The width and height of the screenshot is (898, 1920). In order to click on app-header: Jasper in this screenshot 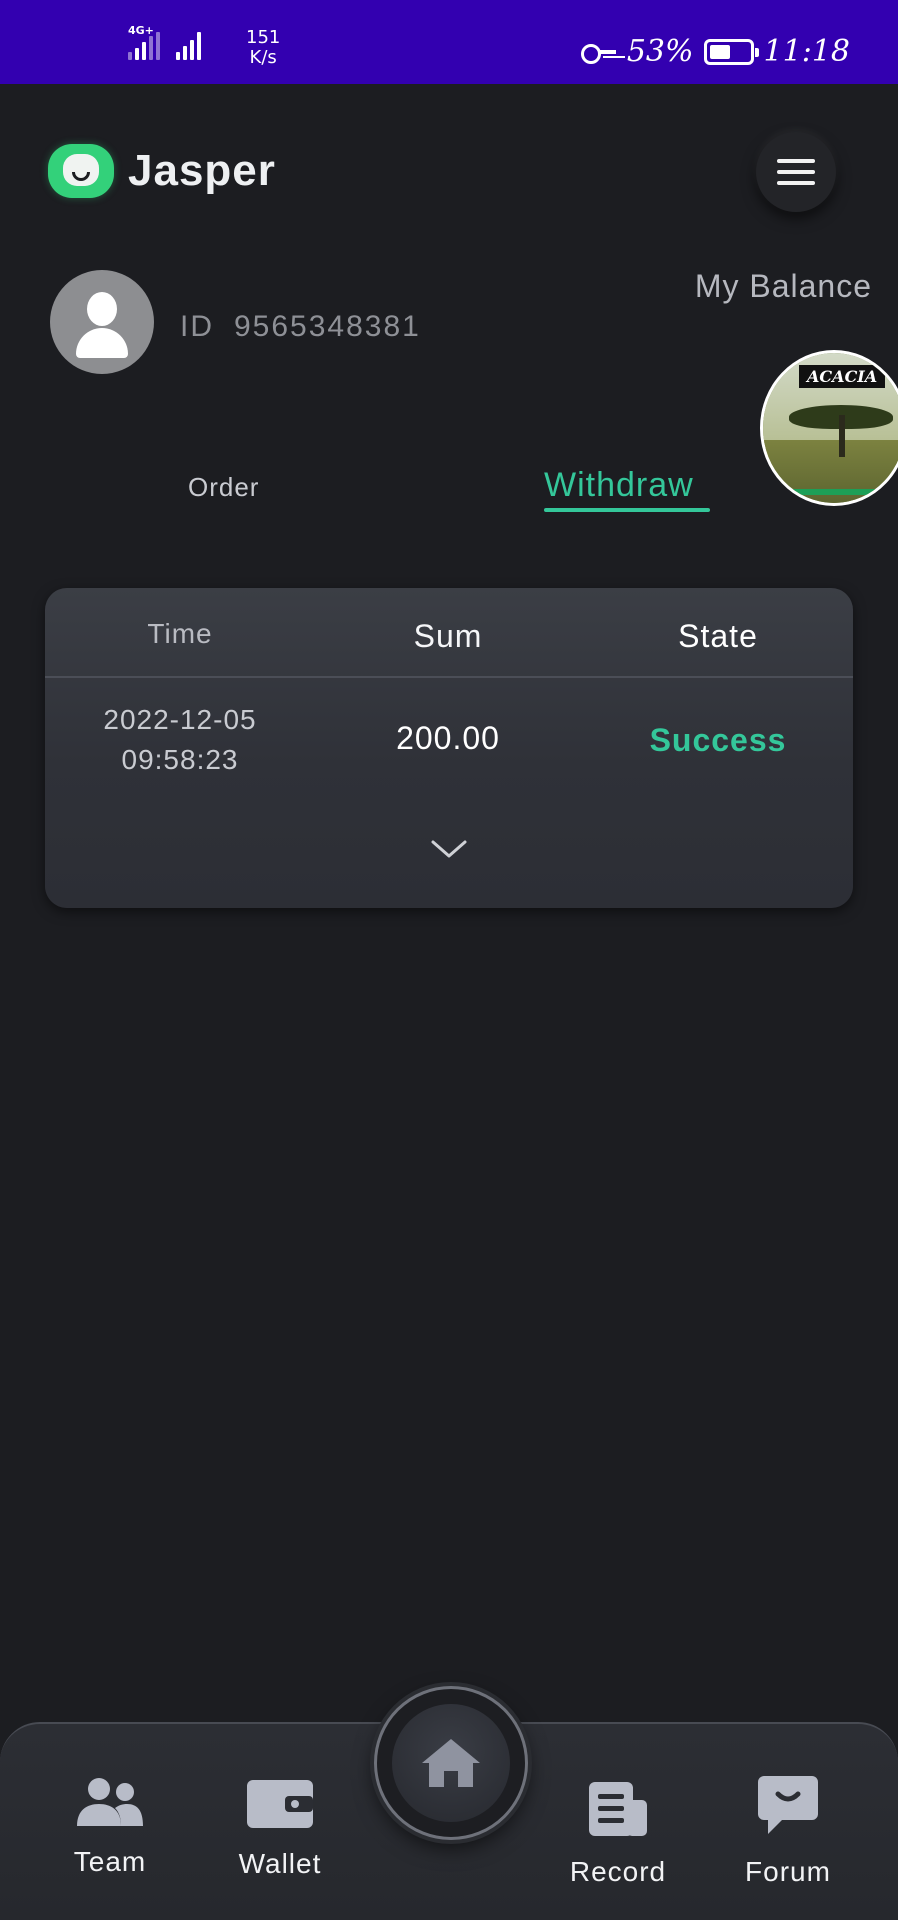, I will do `click(449, 174)`.